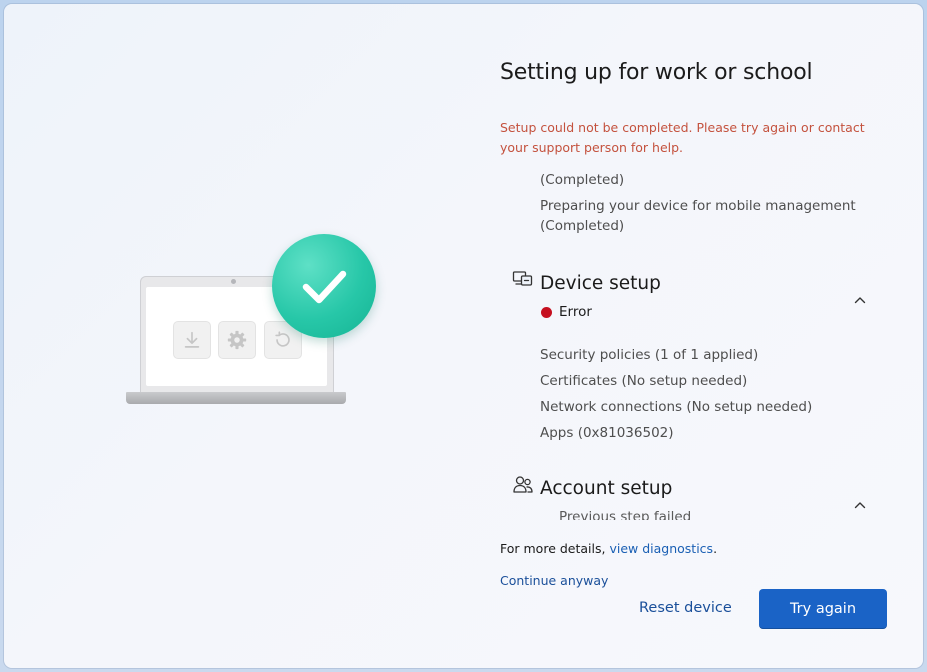 The height and width of the screenshot is (672, 927). What do you see at coordinates (649, 355) in the screenshot?
I see `device-item-security-policies: Security policies (1 of 1 applied)` at bounding box center [649, 355].